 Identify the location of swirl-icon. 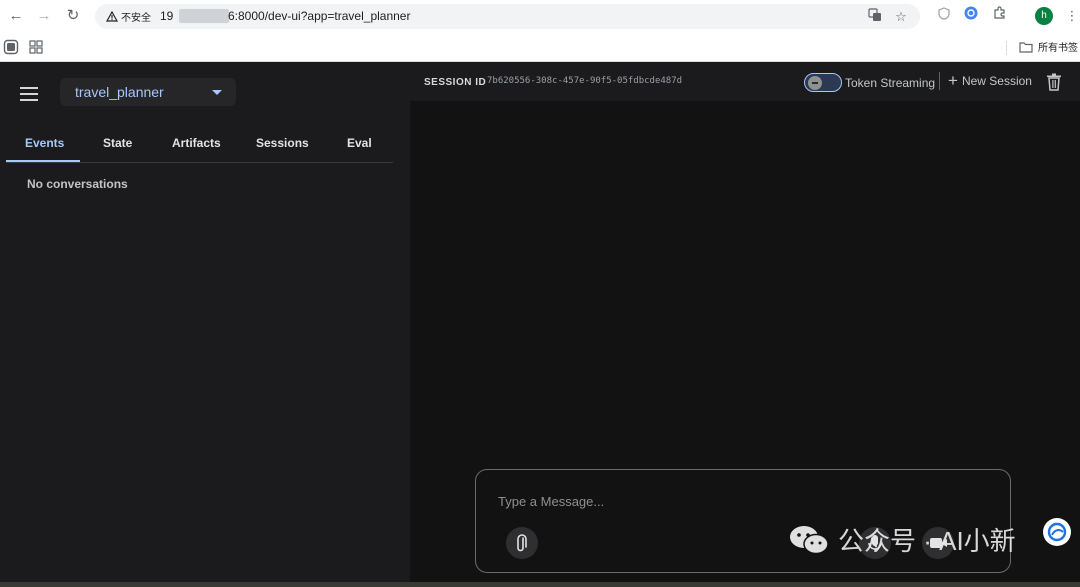
(1057, 532).